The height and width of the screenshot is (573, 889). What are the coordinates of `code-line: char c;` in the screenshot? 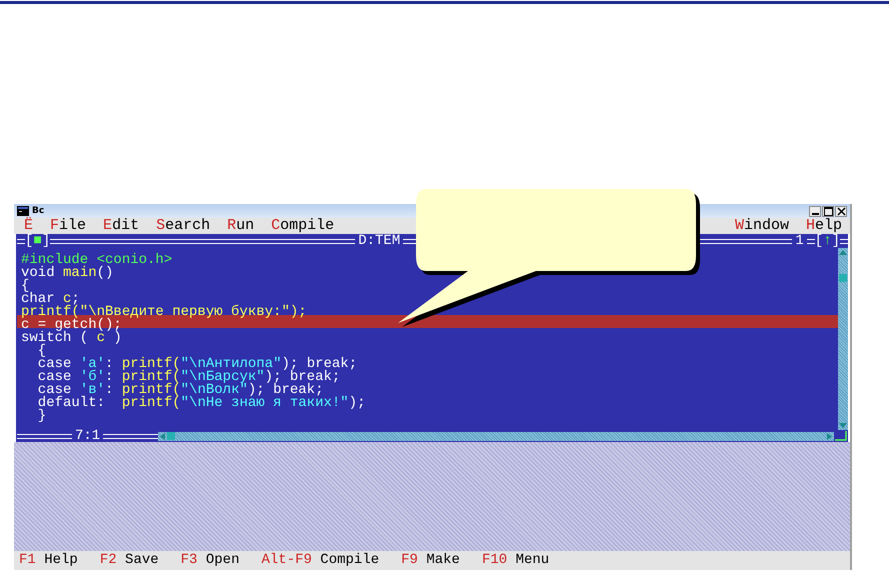 It's located at (50, 299).